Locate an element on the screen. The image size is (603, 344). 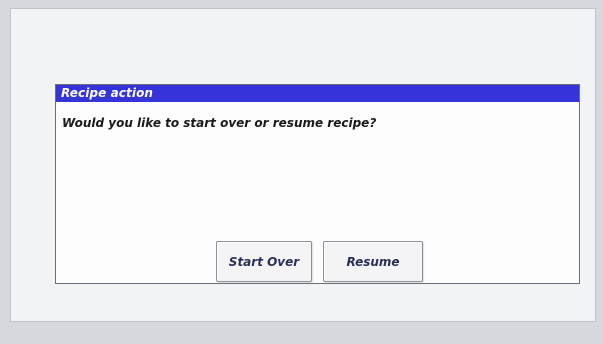
dialog-titlebar: Recipe action is located at coordinates (317, 93).